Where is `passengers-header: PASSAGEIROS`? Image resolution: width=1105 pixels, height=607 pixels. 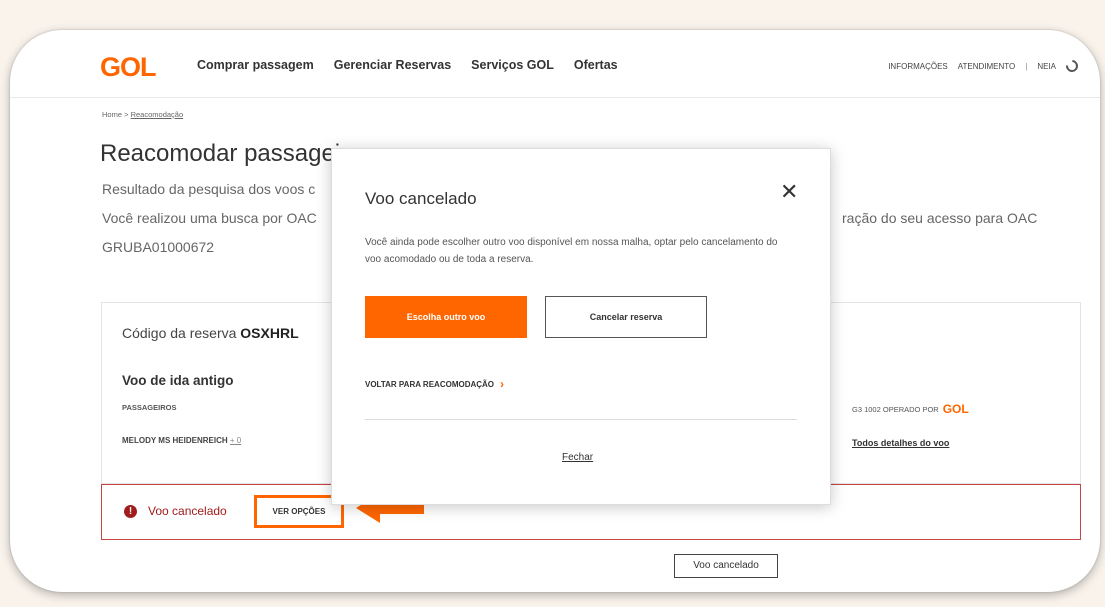 passengers-header: PASSAGEIROS is located at coordinates (149, 407).